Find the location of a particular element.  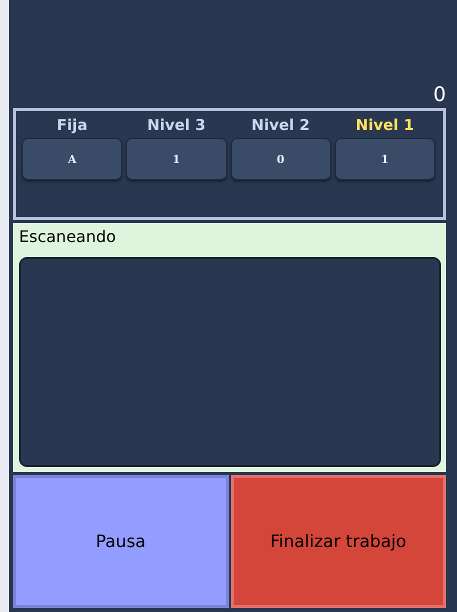

scan-title: Escaneando is located at coordinates (68, 237).